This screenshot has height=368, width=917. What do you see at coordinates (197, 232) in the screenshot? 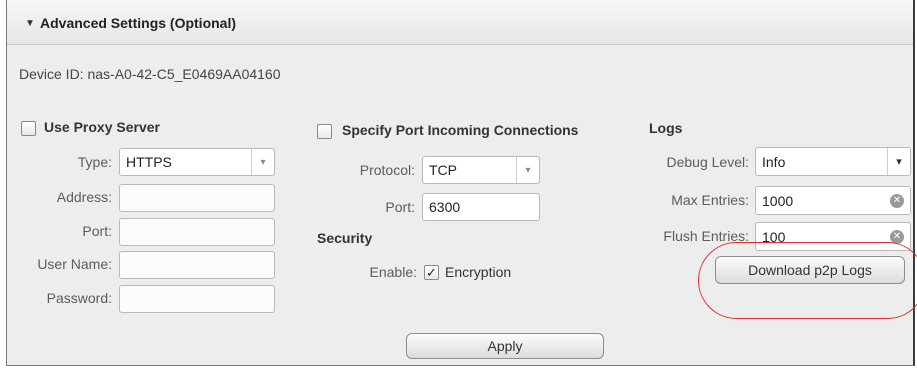
I see `proxy-port-input` at bounding box center [197, 232].